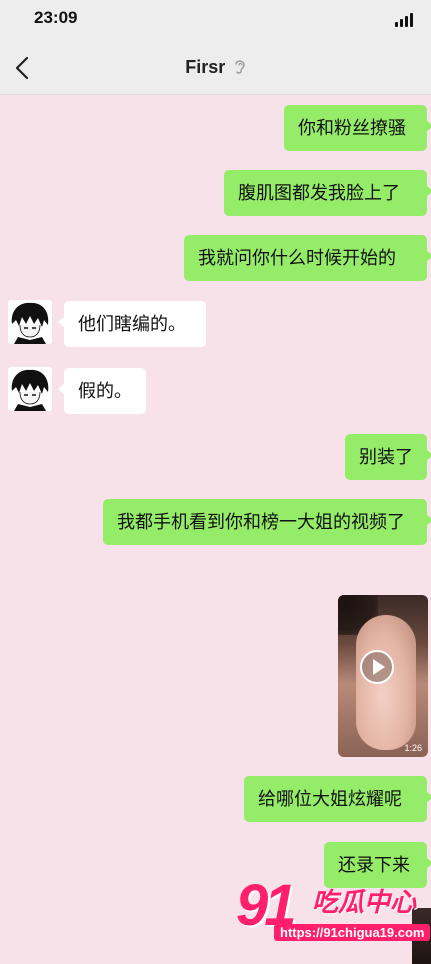 The image size is (431, 964). What do you see at coordinates (337, 799) in the screenshot?
I see `message-bubble: 给哪位大姐炫耀呢` at bounding box center [337, 799].